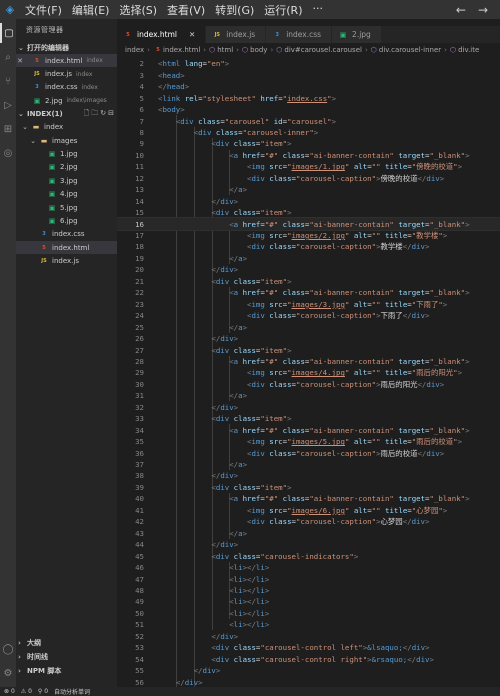  Describe the element at coordinates (66, 153) in the screenshot. I see `tree-file: ▣ 1.jpg` at that location.